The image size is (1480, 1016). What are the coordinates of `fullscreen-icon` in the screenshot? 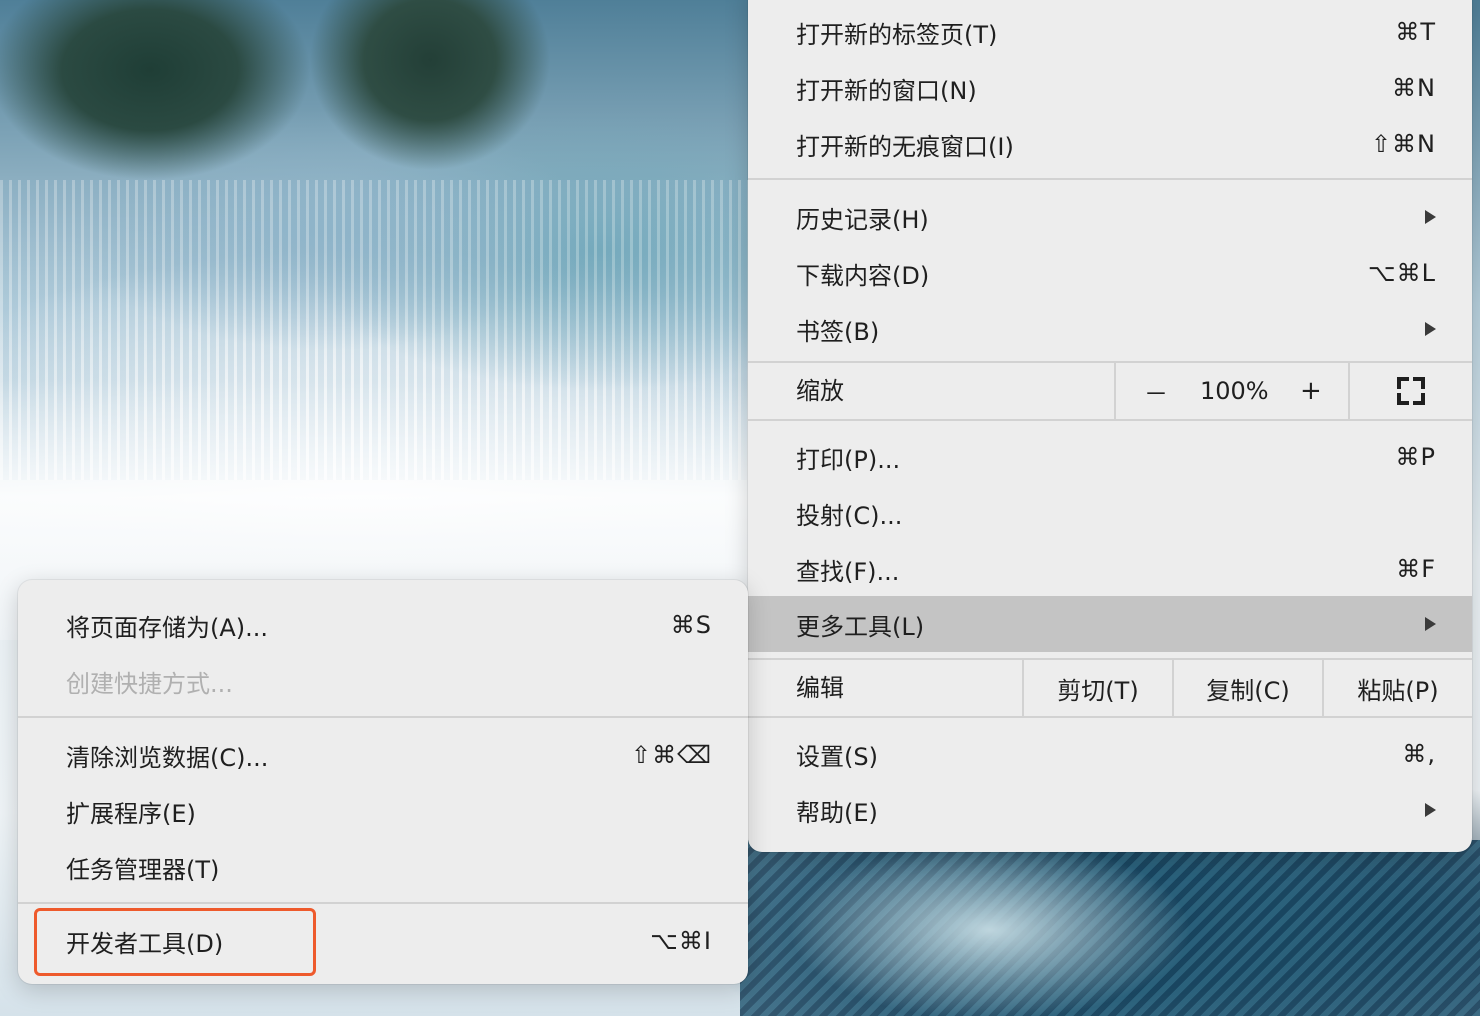 It's located at (1411, 391).